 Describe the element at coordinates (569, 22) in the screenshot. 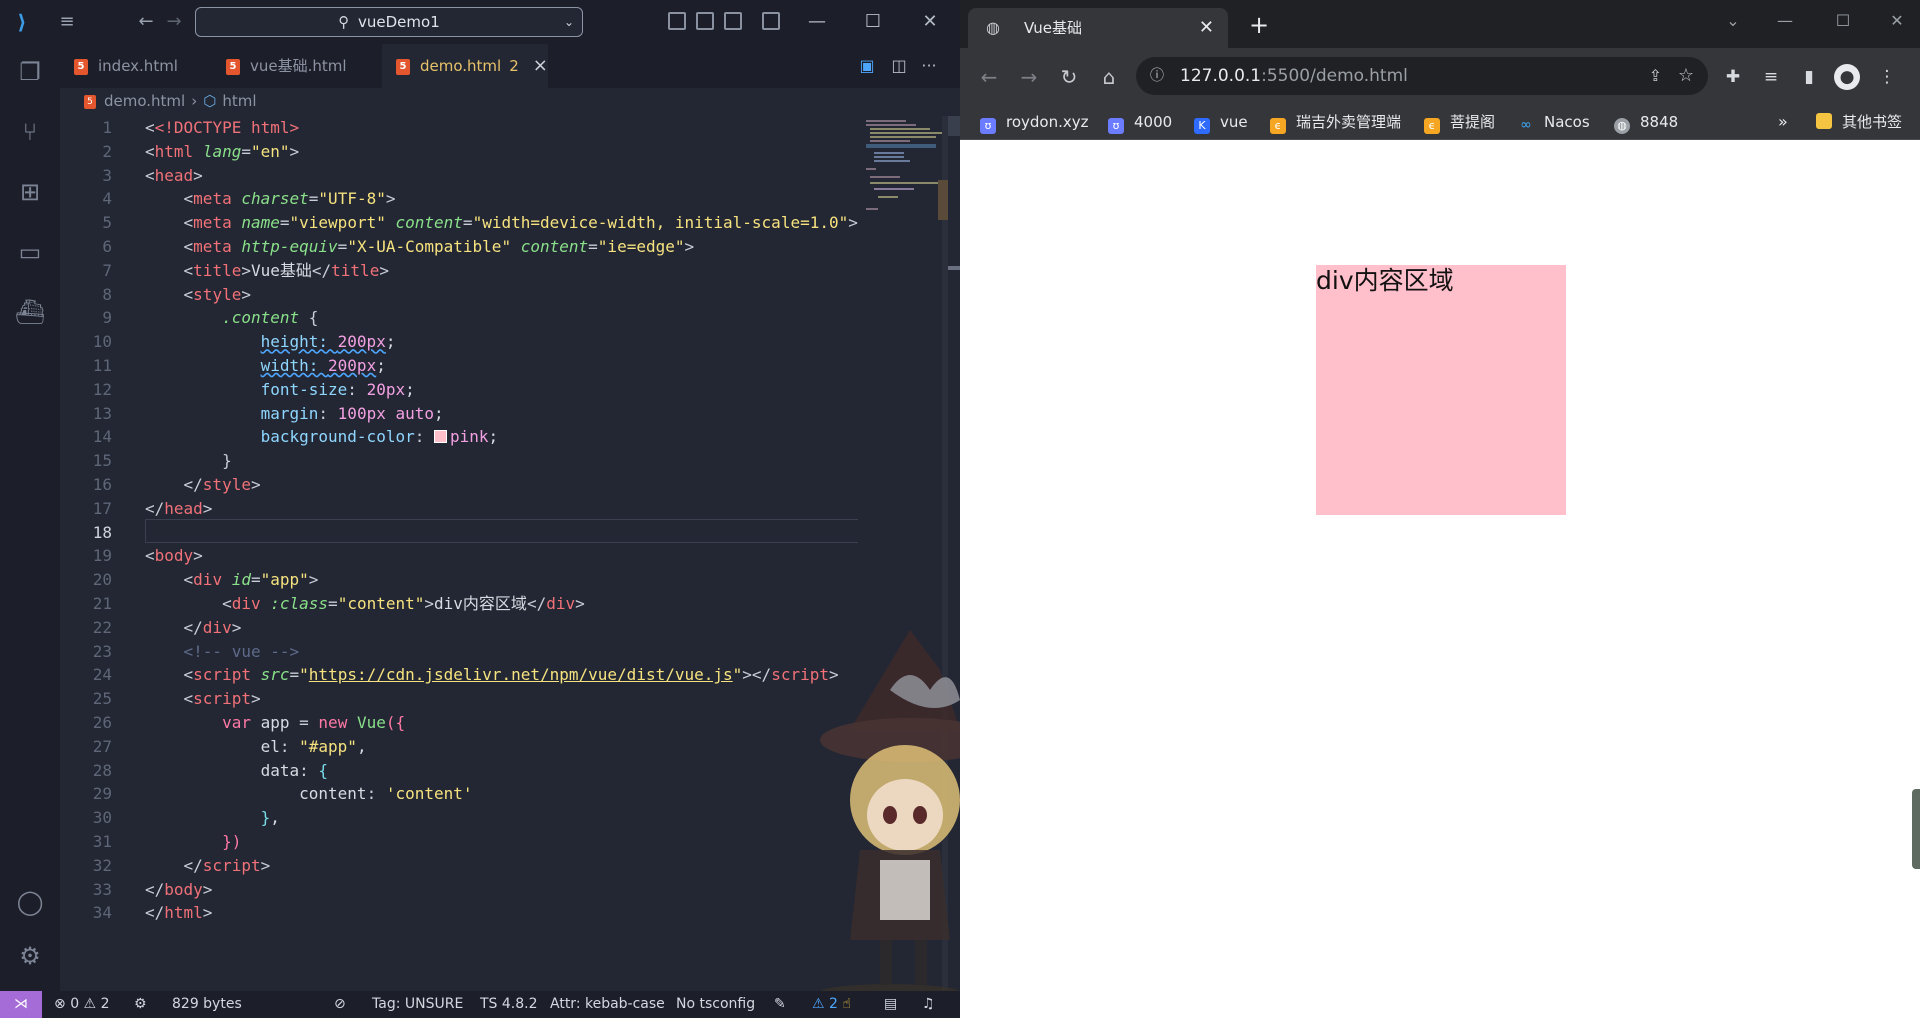

I see `chevron-down-icon: ⌄` at that location.